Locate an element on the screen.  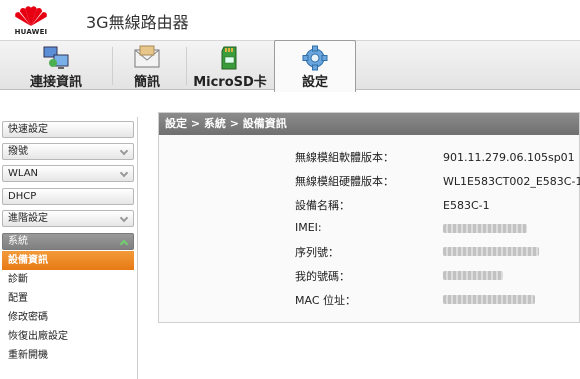
huawei-logo: HUAWEI is located at coordinates (31, 20).